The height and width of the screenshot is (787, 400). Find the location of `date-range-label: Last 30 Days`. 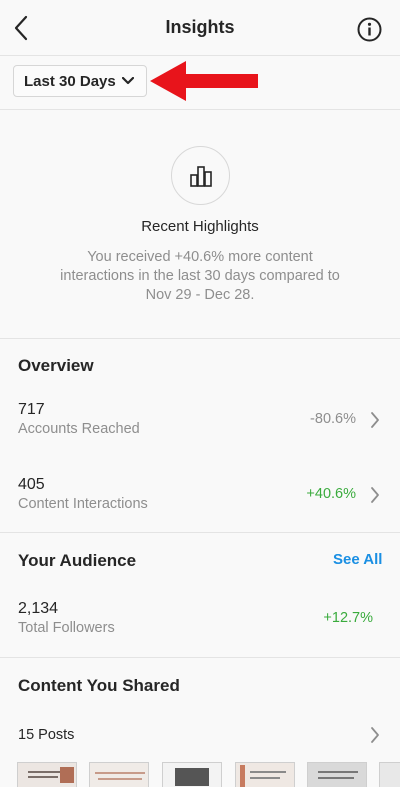

date-range-label: Last 30 Days is located at coordinates (70, 81).